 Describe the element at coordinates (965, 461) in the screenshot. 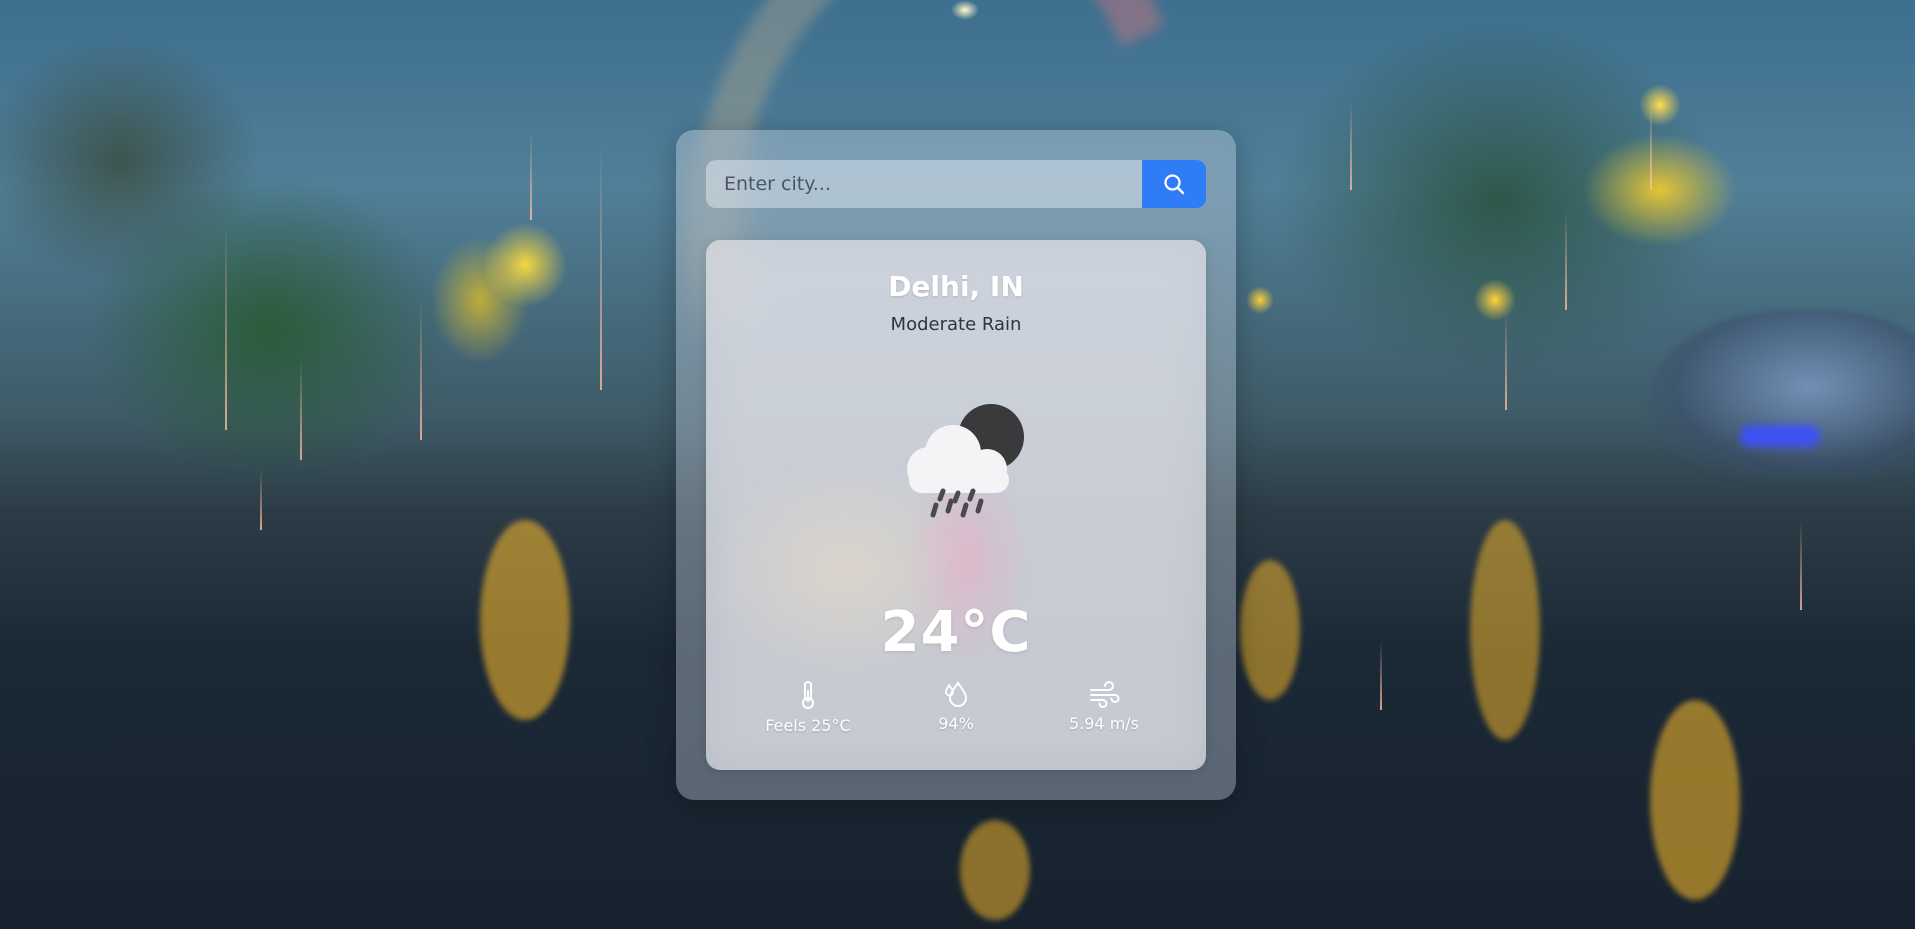

I see `cloud-rain-moon-icon` at that location.